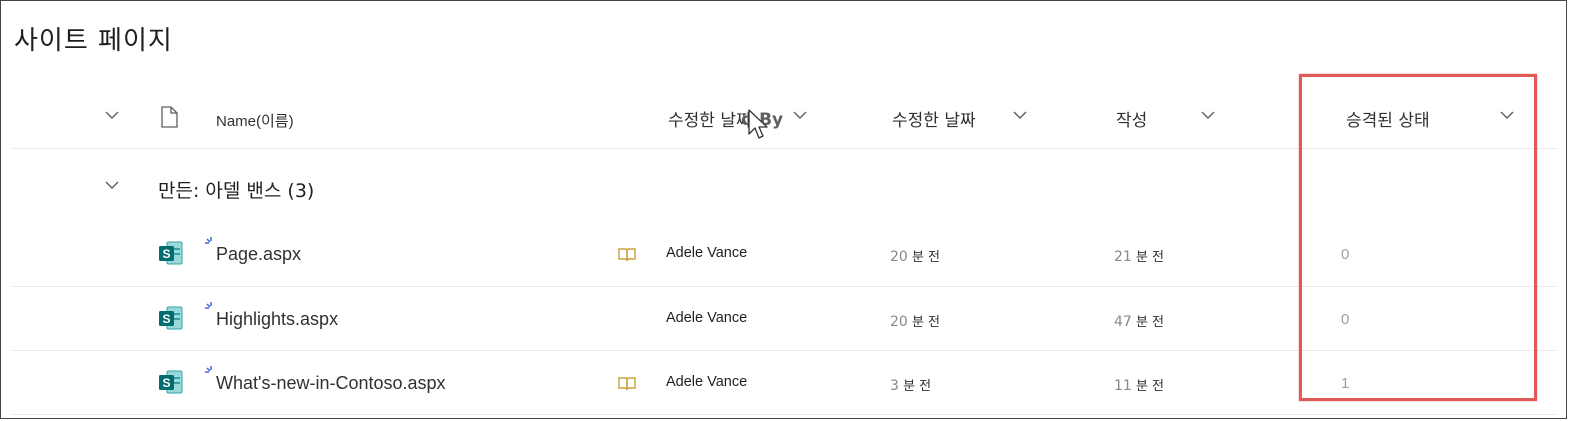 The height and width of the screenshot is (421, 1569). I want to click on column-modified-chevron-icon, so click(1020, 115).